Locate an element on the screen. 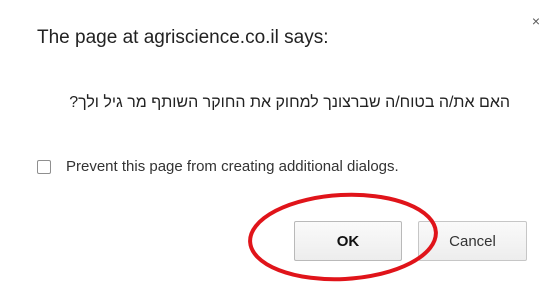 Image resolution: width=547 pixels, height=285 pixels. prevent-dialogs-checkbox is located at coordinates (44, 167).